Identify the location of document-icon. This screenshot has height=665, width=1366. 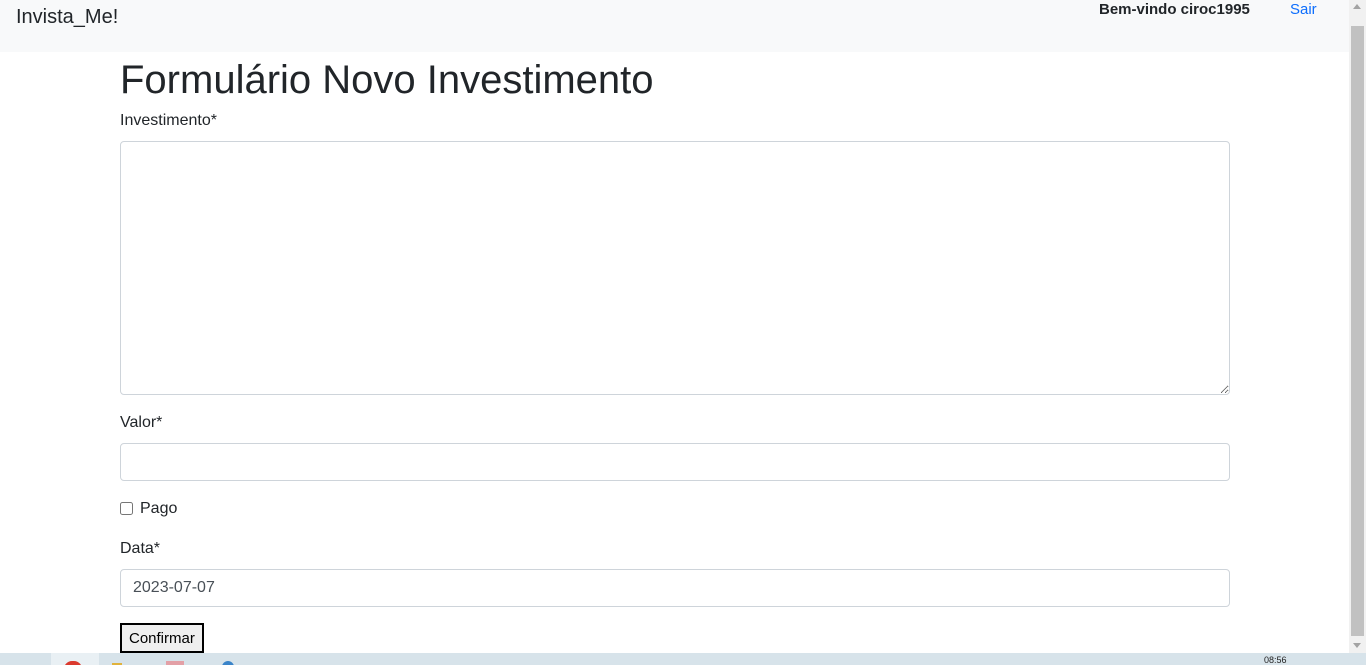
(175, 663).